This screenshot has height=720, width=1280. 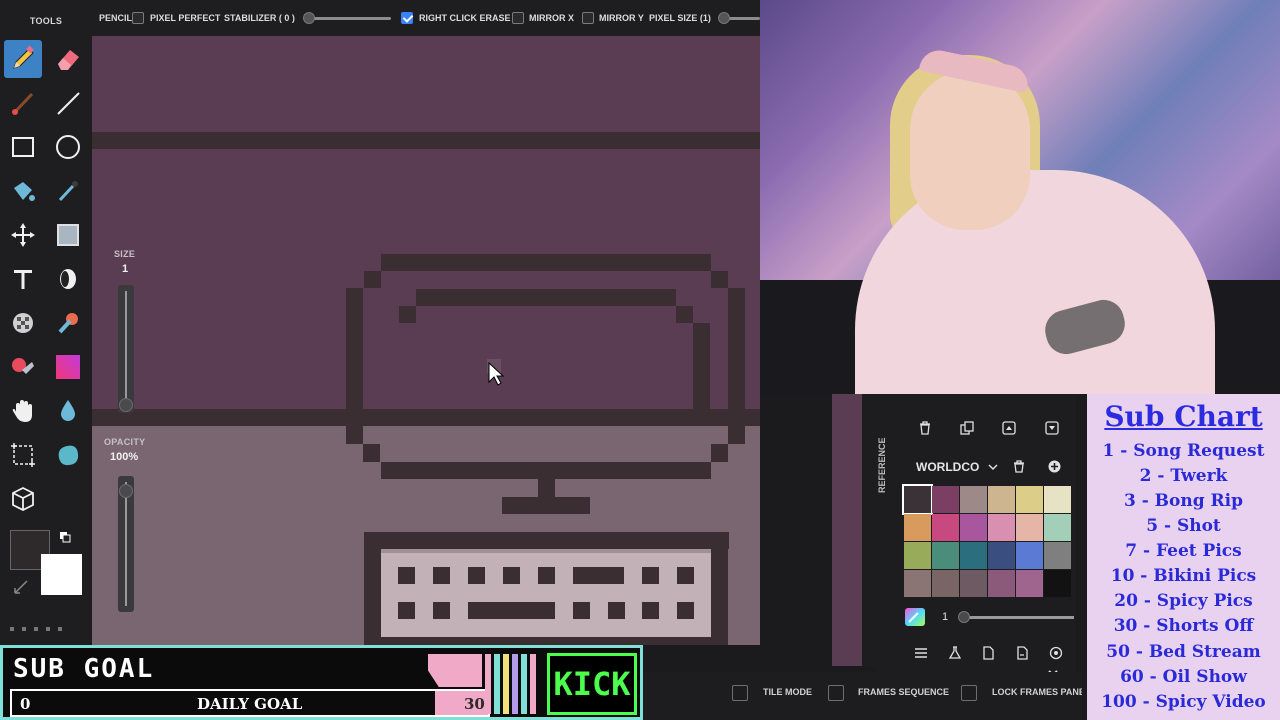 I want to click on secondary-color-swatch, so click(x=61, y=574).